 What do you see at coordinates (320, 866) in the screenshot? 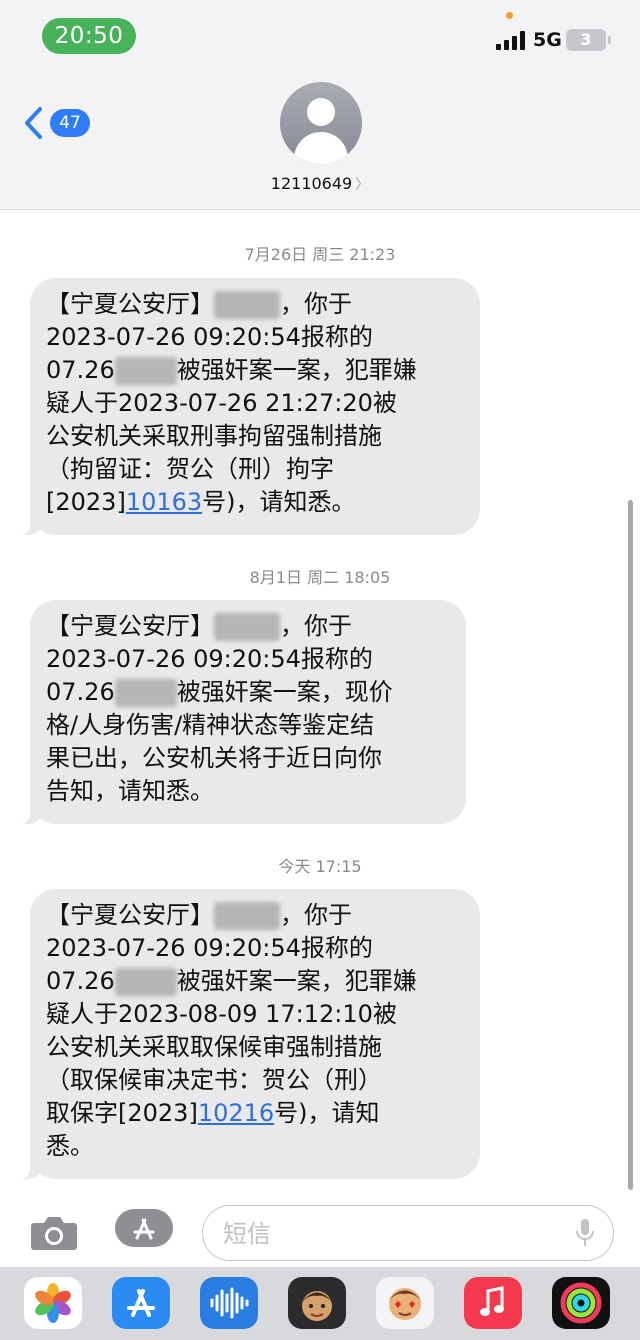
I see `message-timestamp: 今天 17:15` at bounding box center [320, 866].